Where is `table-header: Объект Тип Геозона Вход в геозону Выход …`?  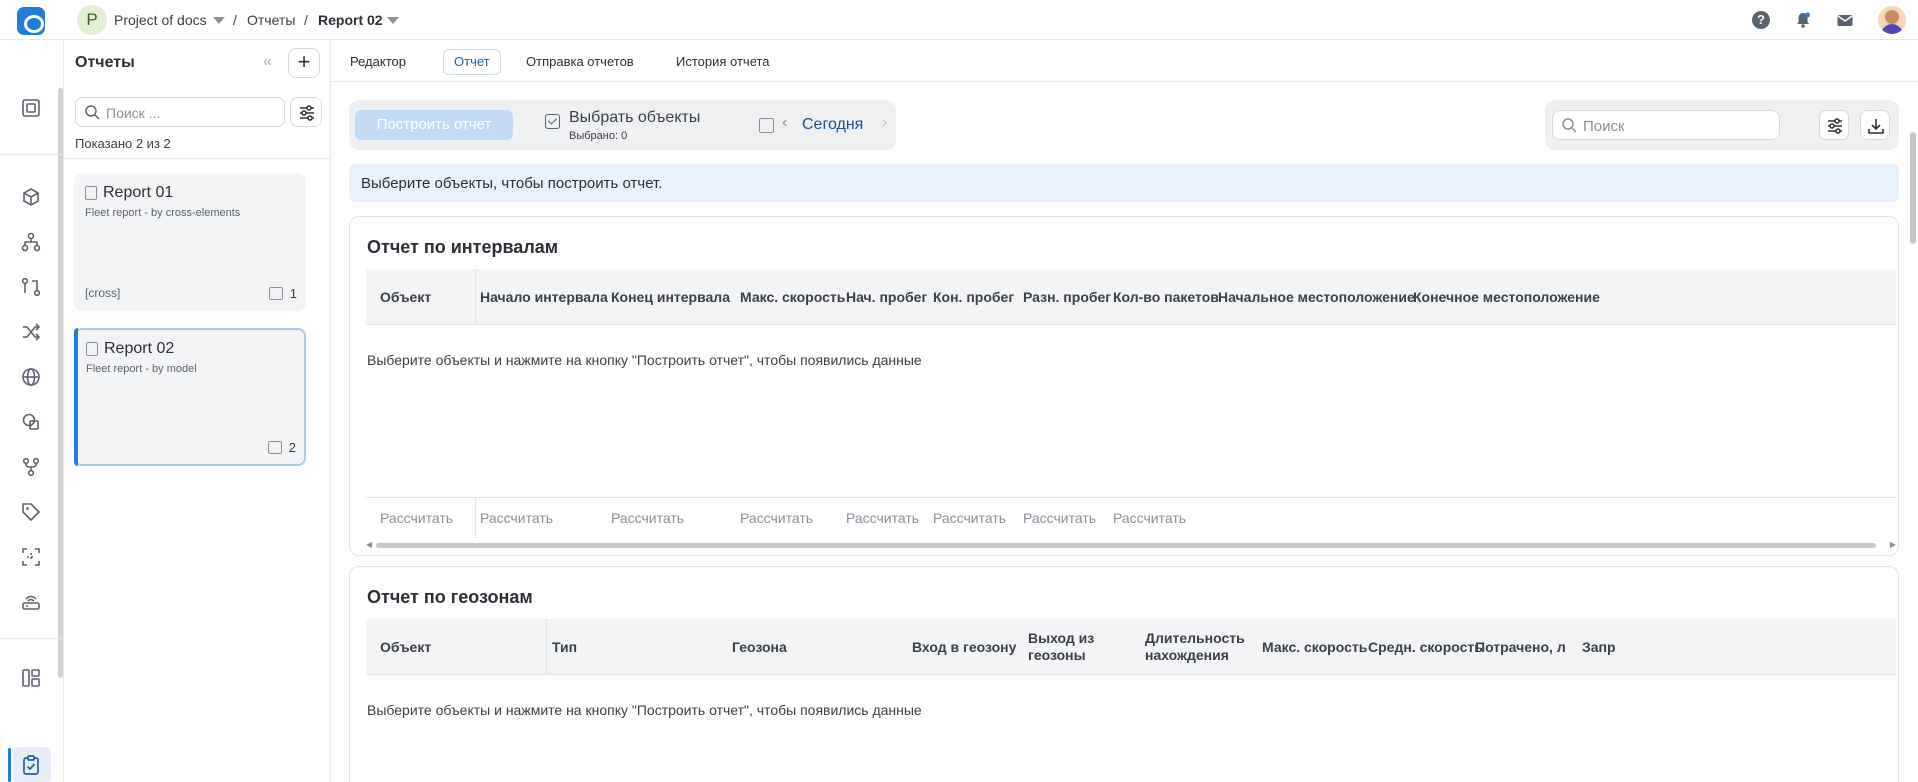
table-header: Объект Тип Геозона Вход в геозону Выход … is located at coordinates (1131, 647).